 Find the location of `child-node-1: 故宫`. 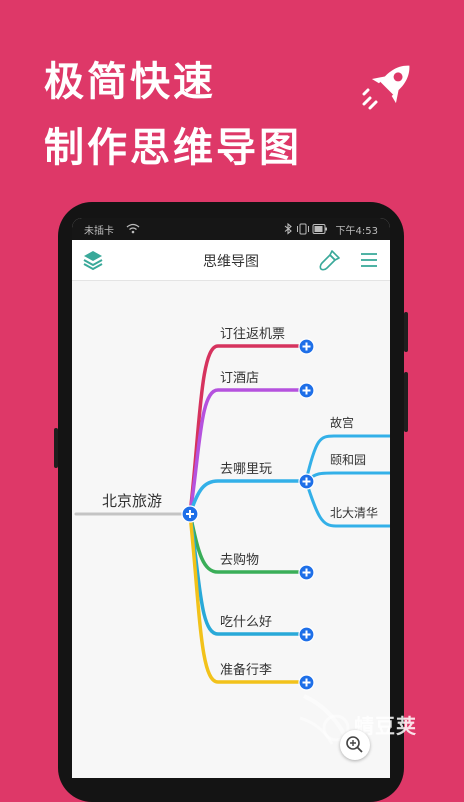

child-node-1: 故宫 is located at coordinates (342, 422).